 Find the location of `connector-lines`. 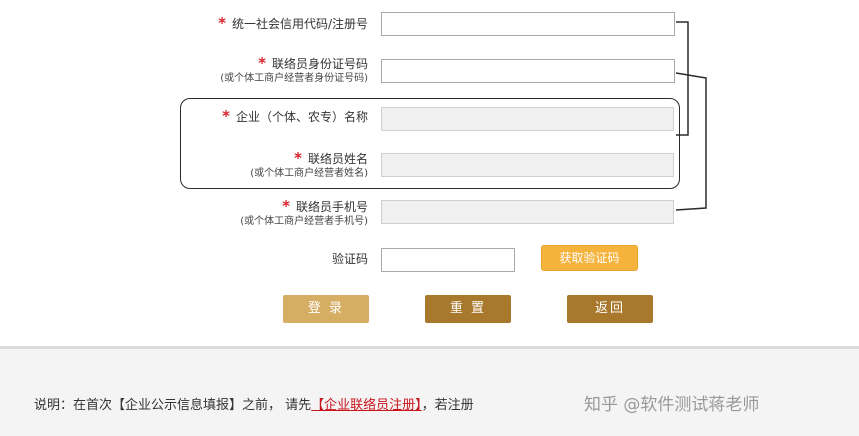

connector-lines is located at coordinates (691, 116).